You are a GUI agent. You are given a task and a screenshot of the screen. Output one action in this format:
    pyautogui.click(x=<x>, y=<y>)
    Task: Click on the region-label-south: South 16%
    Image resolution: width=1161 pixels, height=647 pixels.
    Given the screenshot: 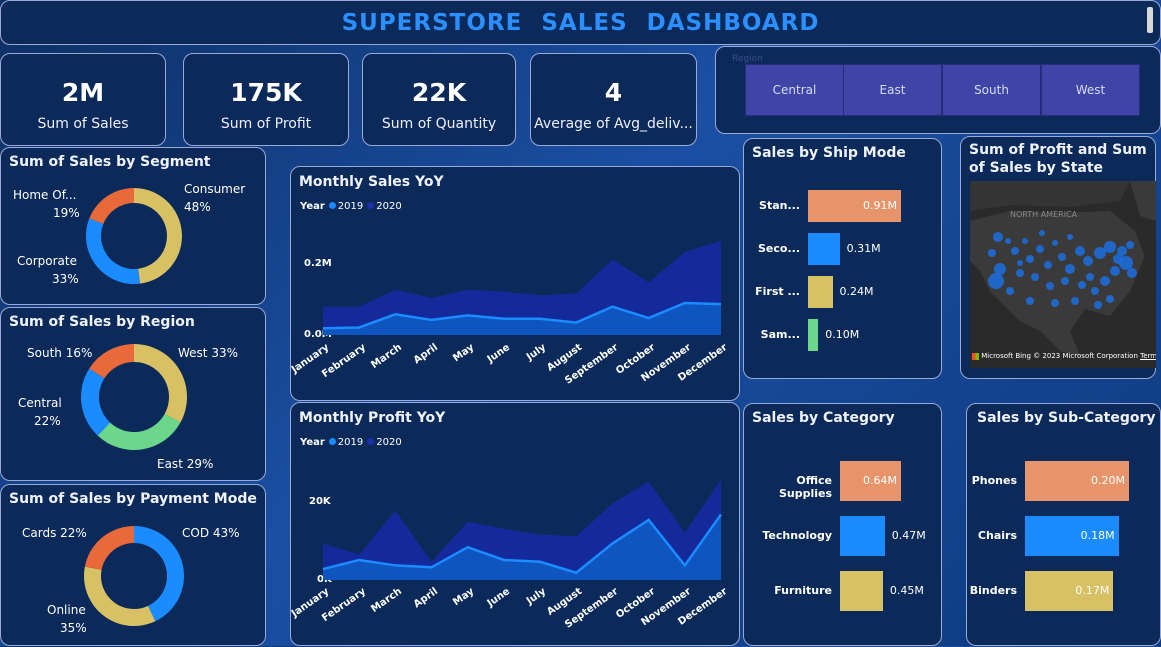 What is the action you would take?
    pyautogui.click(x=60, y=353)
    